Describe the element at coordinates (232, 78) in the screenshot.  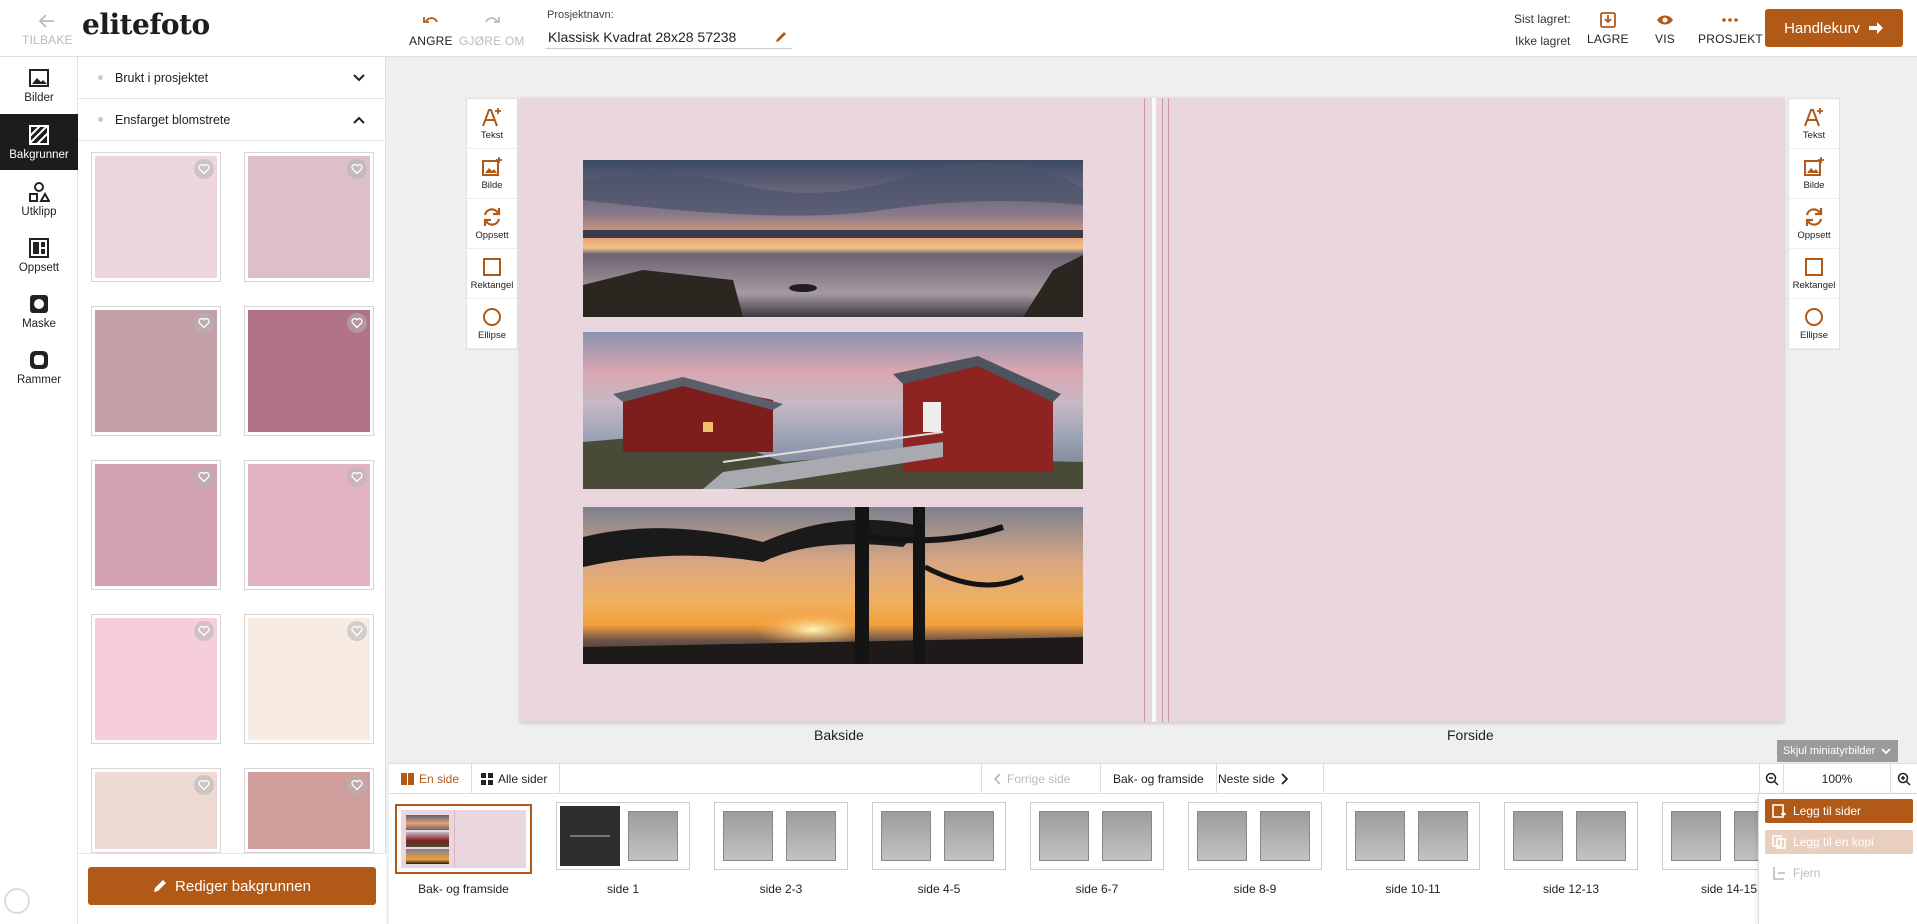
I see `section-used-in-project: Brukt i prosjektet` at that location.